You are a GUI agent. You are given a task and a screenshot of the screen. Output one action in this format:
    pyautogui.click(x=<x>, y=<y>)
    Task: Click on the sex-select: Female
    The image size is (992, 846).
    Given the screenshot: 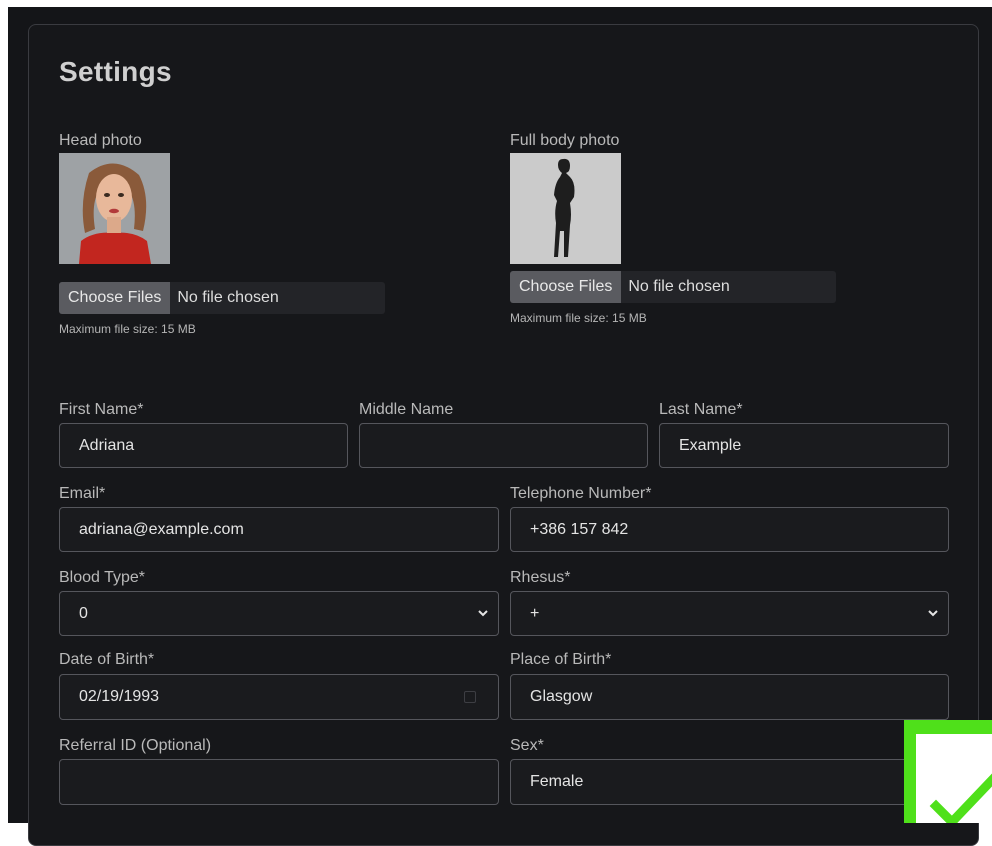 What is the action you would take?
    pyautogui.click(x=729, y=782)
    